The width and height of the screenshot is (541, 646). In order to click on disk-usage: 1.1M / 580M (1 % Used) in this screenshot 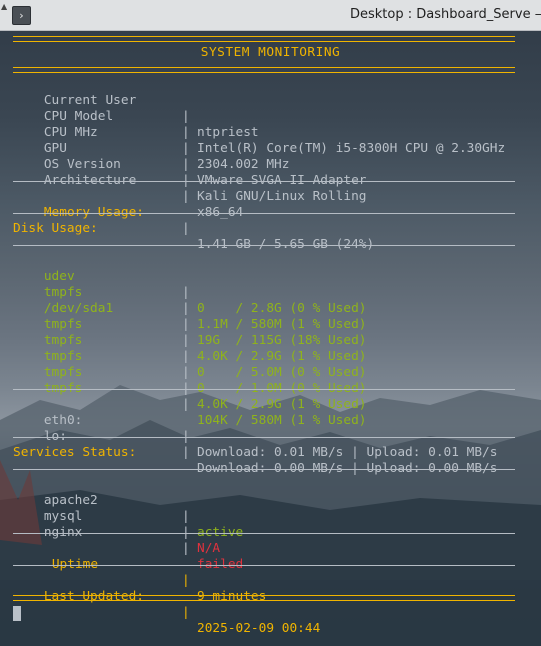, I will do `click(282, 324)`.